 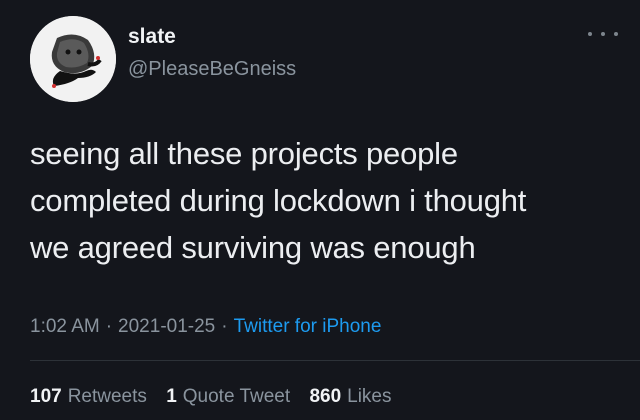 What do you see at coordinates (212, 53) in the screenshot?
I see `author-block: slate @PleaseBeGneiss` at bounding box center [212, 53].